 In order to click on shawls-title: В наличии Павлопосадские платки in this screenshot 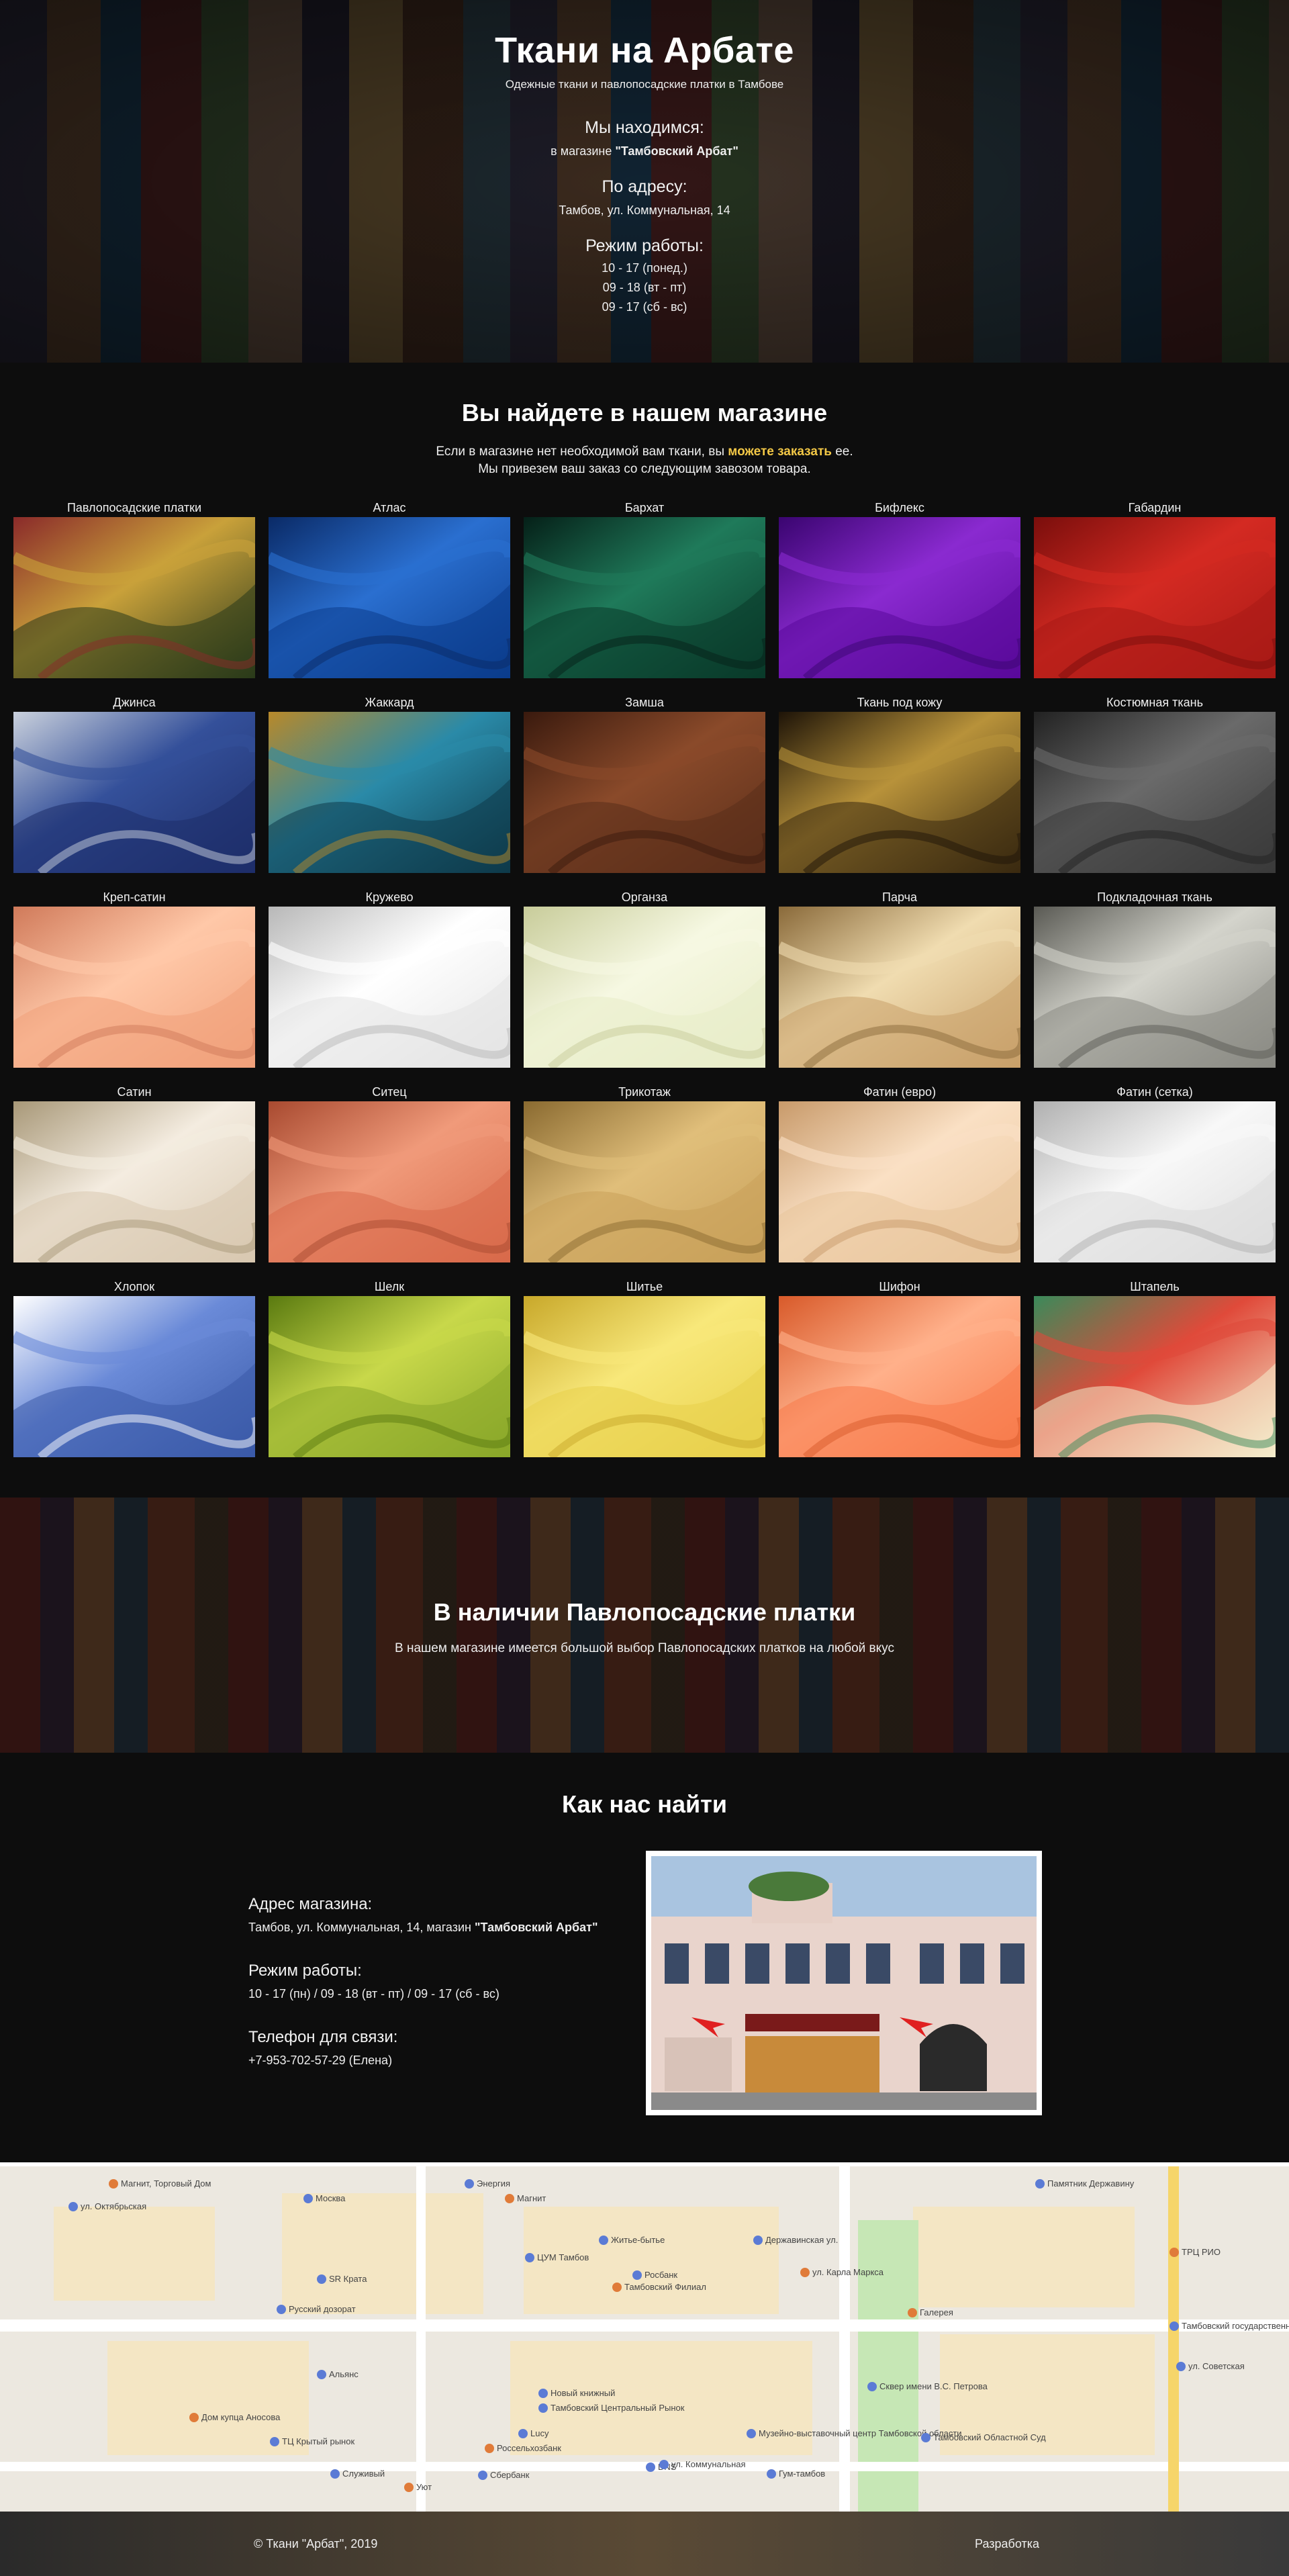, I will do `click(644, 1612)`.